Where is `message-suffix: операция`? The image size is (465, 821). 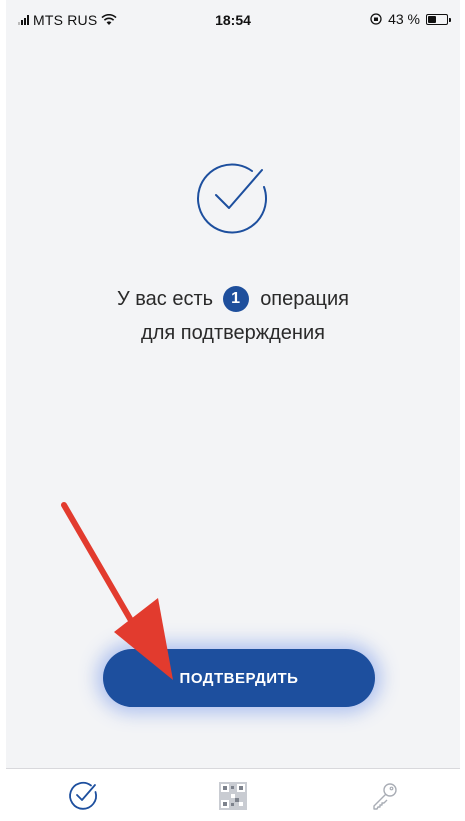 message-suffix: операция is located at coordinates (304, 299).